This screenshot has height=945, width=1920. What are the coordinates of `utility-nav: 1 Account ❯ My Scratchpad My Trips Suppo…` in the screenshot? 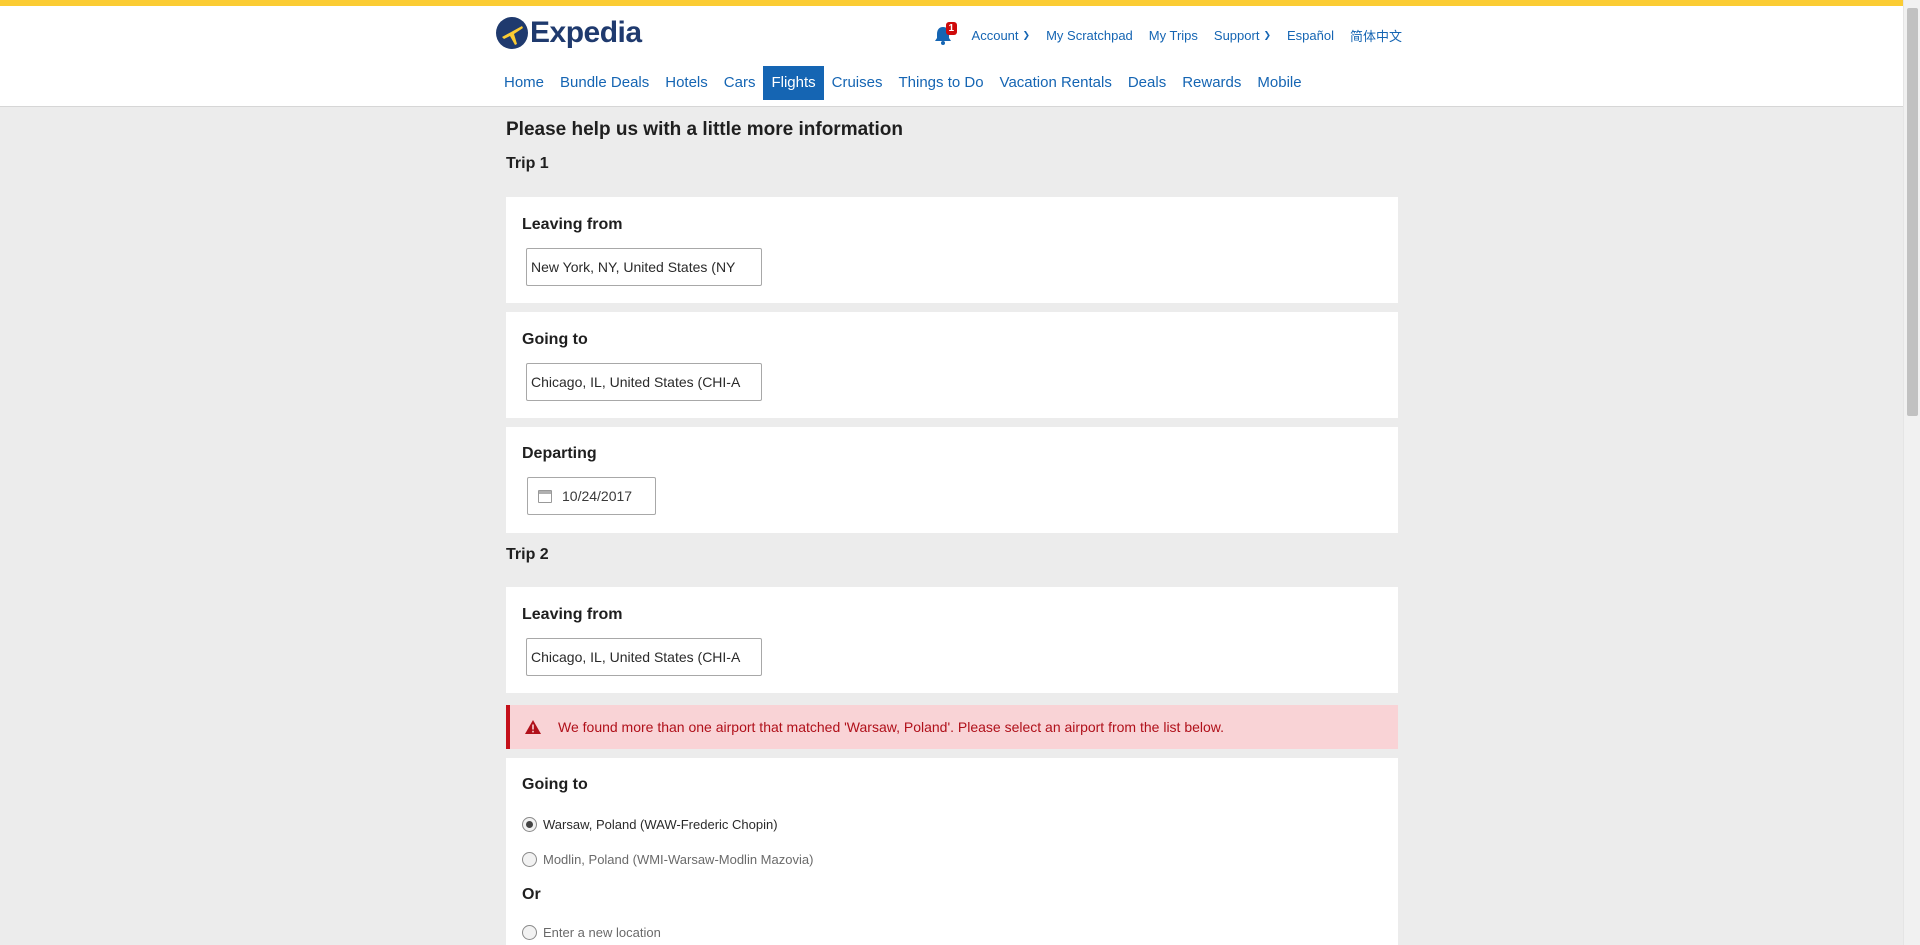 It's located at (1167, 34).